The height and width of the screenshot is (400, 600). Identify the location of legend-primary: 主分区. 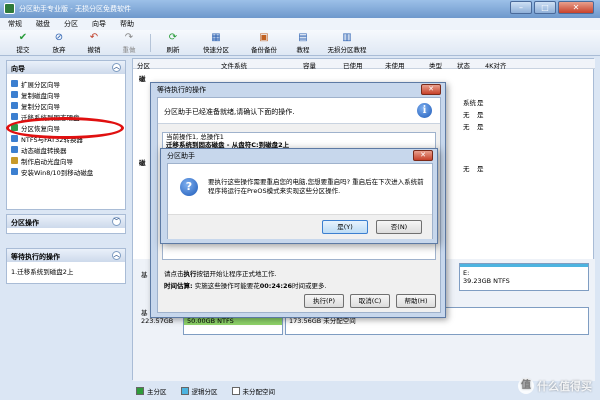
(151, 391).